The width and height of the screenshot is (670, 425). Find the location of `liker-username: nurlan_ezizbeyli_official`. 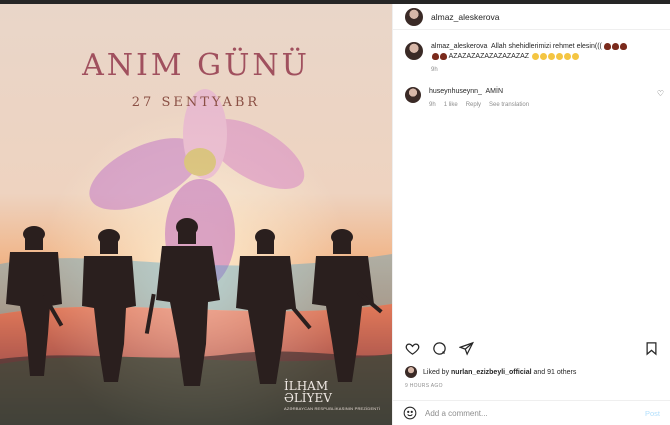

liker-username: nurlan_ezizbeyli_official is located at coordinates (491, 372).